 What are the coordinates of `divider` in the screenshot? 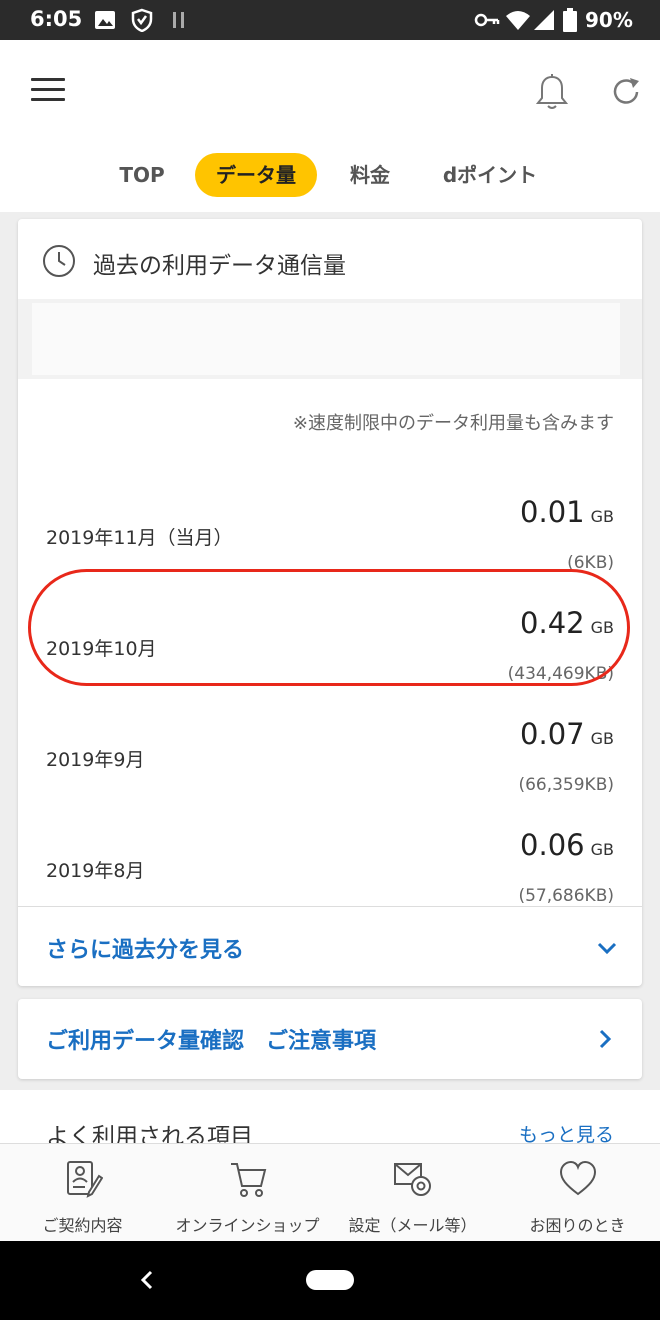 It's located at (330, 906).